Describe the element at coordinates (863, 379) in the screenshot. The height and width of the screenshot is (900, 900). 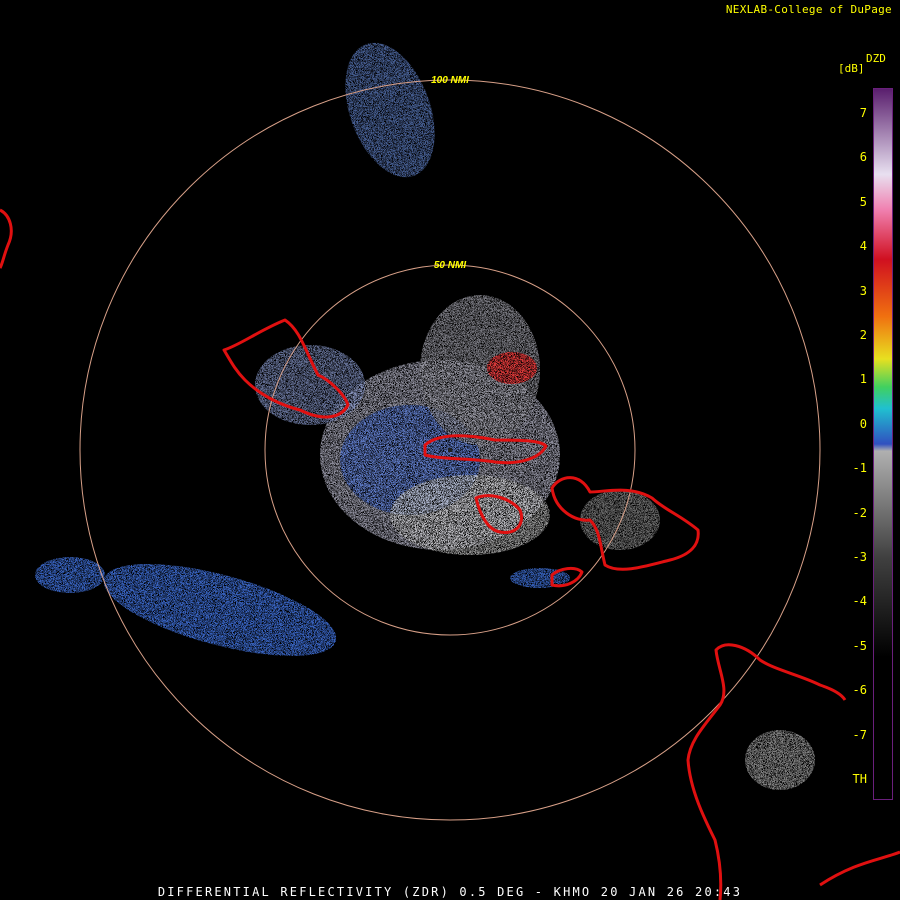
I see `color-scale-tick: 1` at that location.